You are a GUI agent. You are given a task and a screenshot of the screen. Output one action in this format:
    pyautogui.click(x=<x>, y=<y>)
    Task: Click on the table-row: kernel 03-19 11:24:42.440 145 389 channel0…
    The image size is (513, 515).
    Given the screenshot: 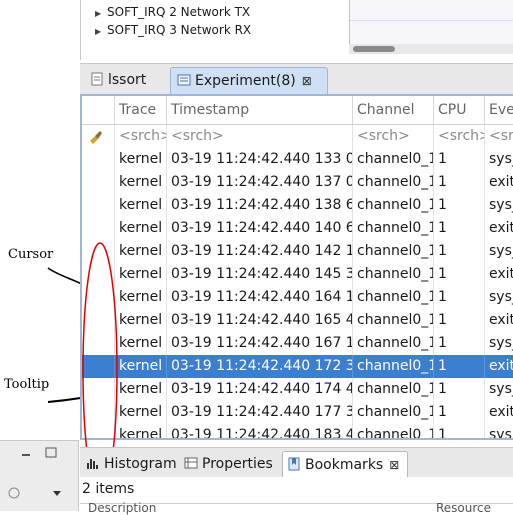 What is the action you would take?
    pyautogui.click(x=297, y=274)
    